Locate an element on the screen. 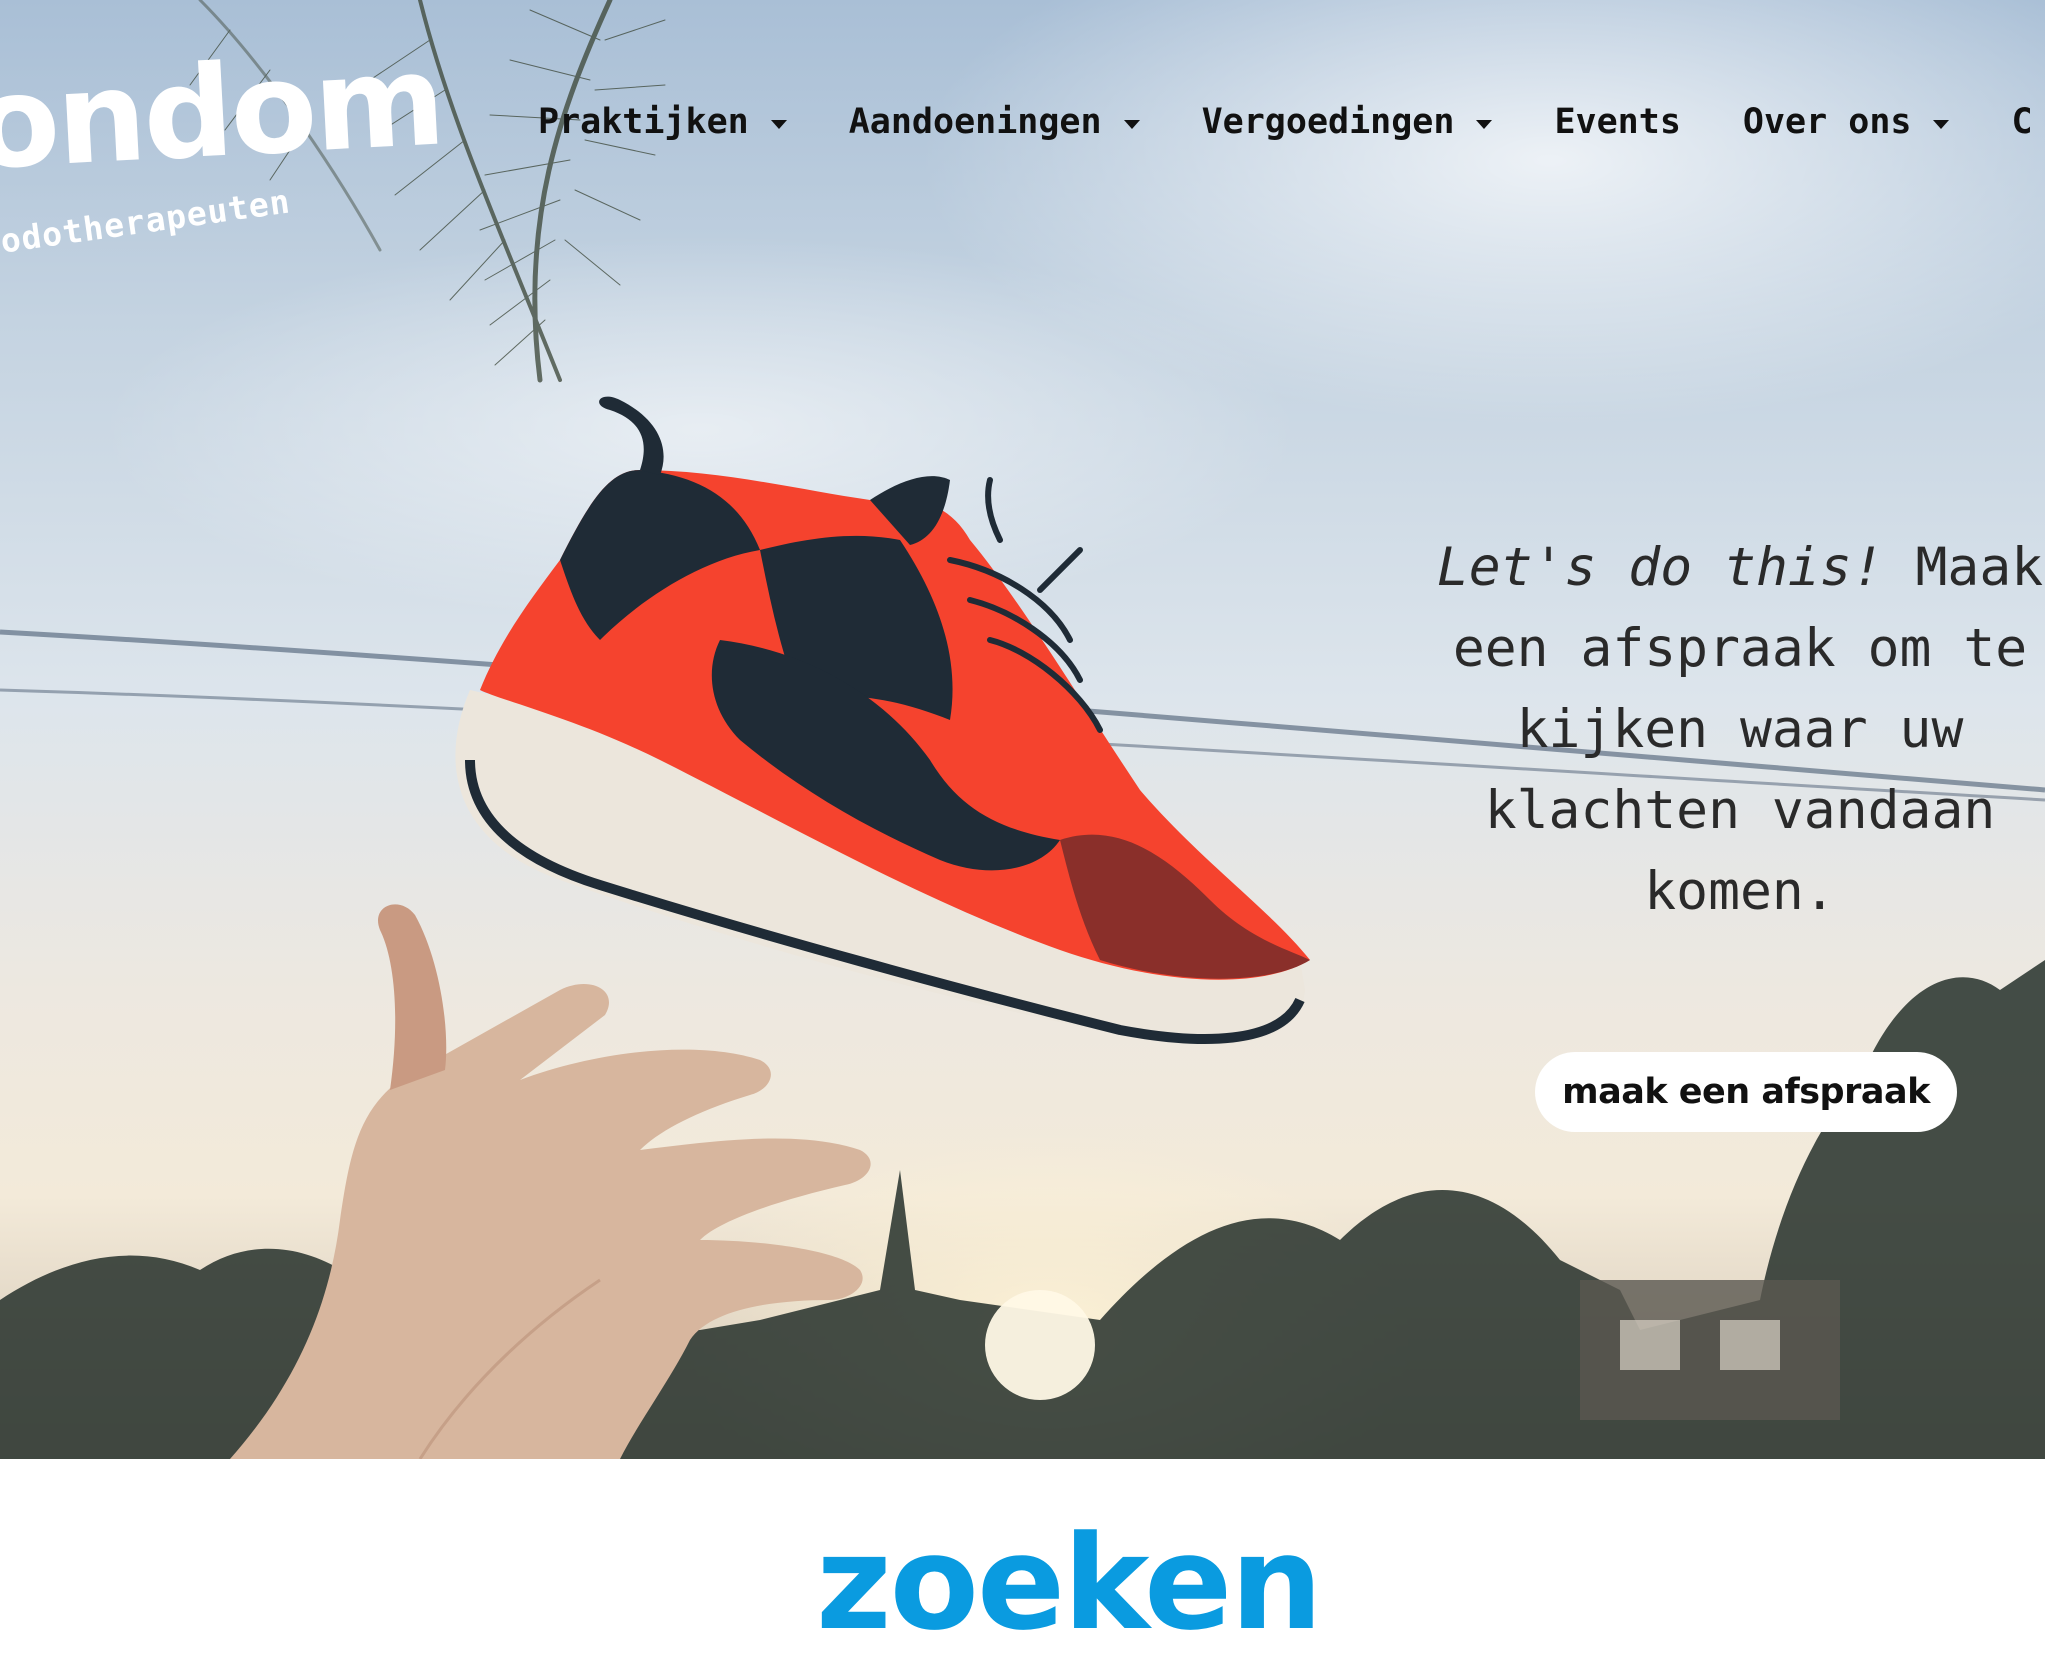 This screenshot has width=2045, height=1659. nav-item-over-ons: Over ons is located at coordinates (1846, 122).